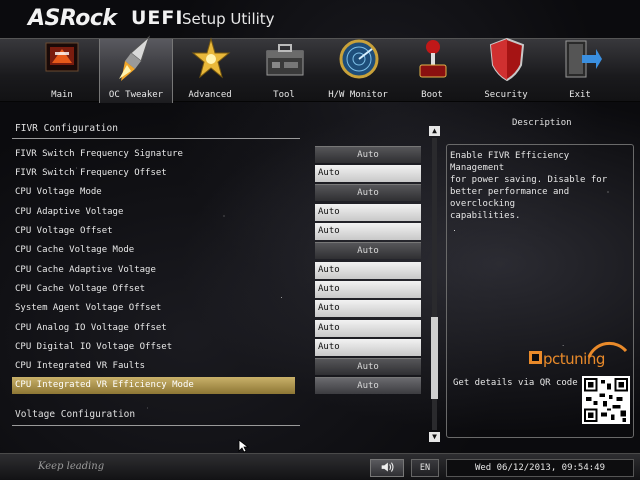 The width and height of the screenshot is (640, 480). What do you see at coordinates (217, 289) in the screenshot?
I see `setting-row: CPU Cache Voltage Offset Auto` at bounding box center [217, 289].